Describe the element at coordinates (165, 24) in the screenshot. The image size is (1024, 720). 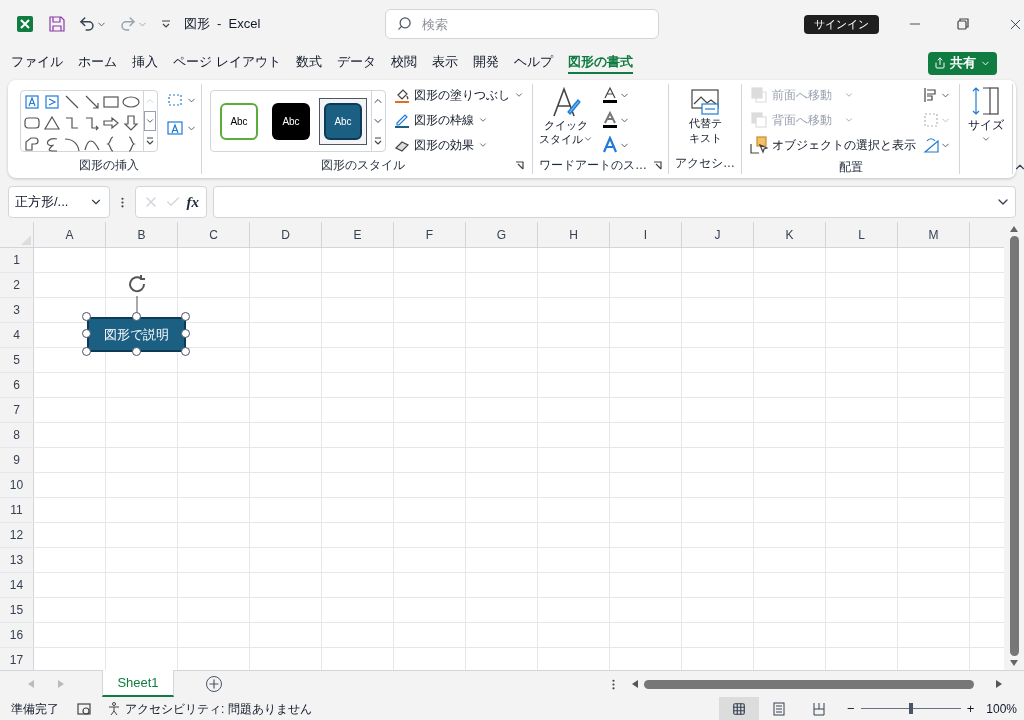
I see `customize-icon` at that location.